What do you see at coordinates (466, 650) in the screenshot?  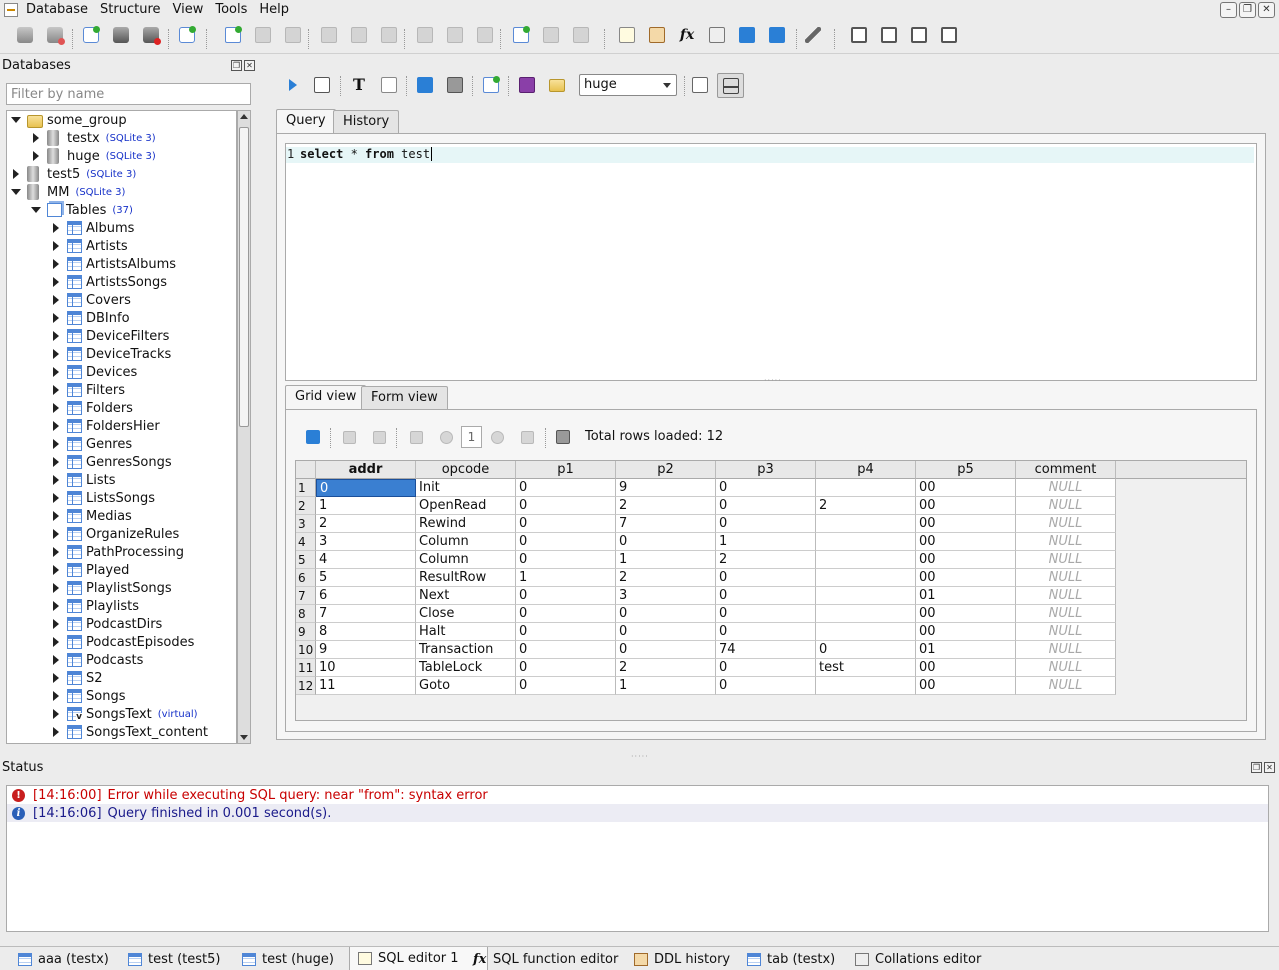 I see `grid-cell: Transaction` at bounding box center [466, 650].